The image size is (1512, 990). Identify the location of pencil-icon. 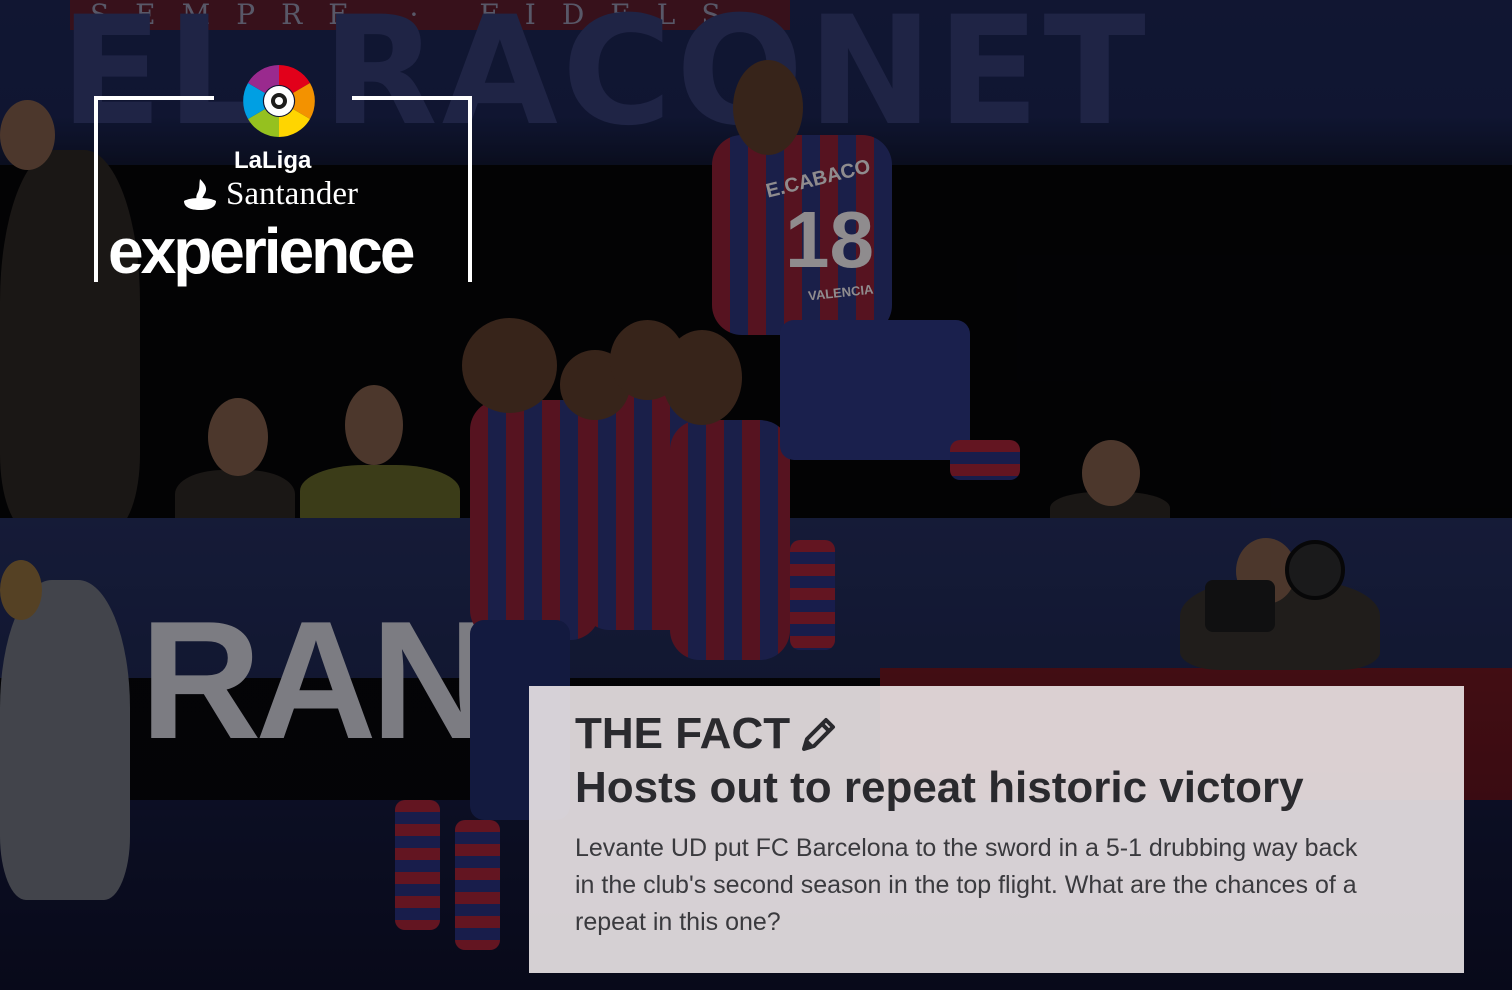
(819, 734).